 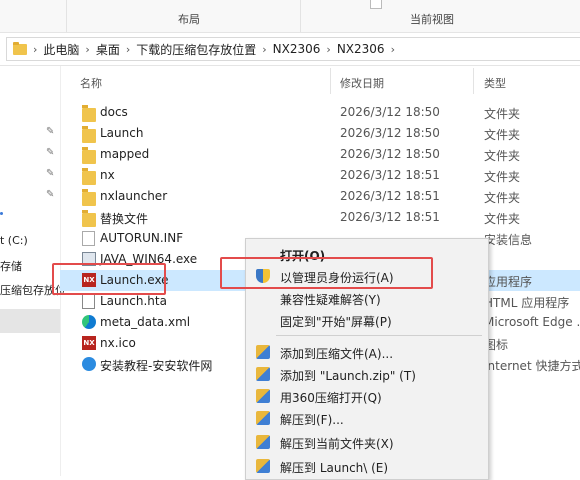 I want to click on file-name: Launch.hta, so click(x=133, y=301).